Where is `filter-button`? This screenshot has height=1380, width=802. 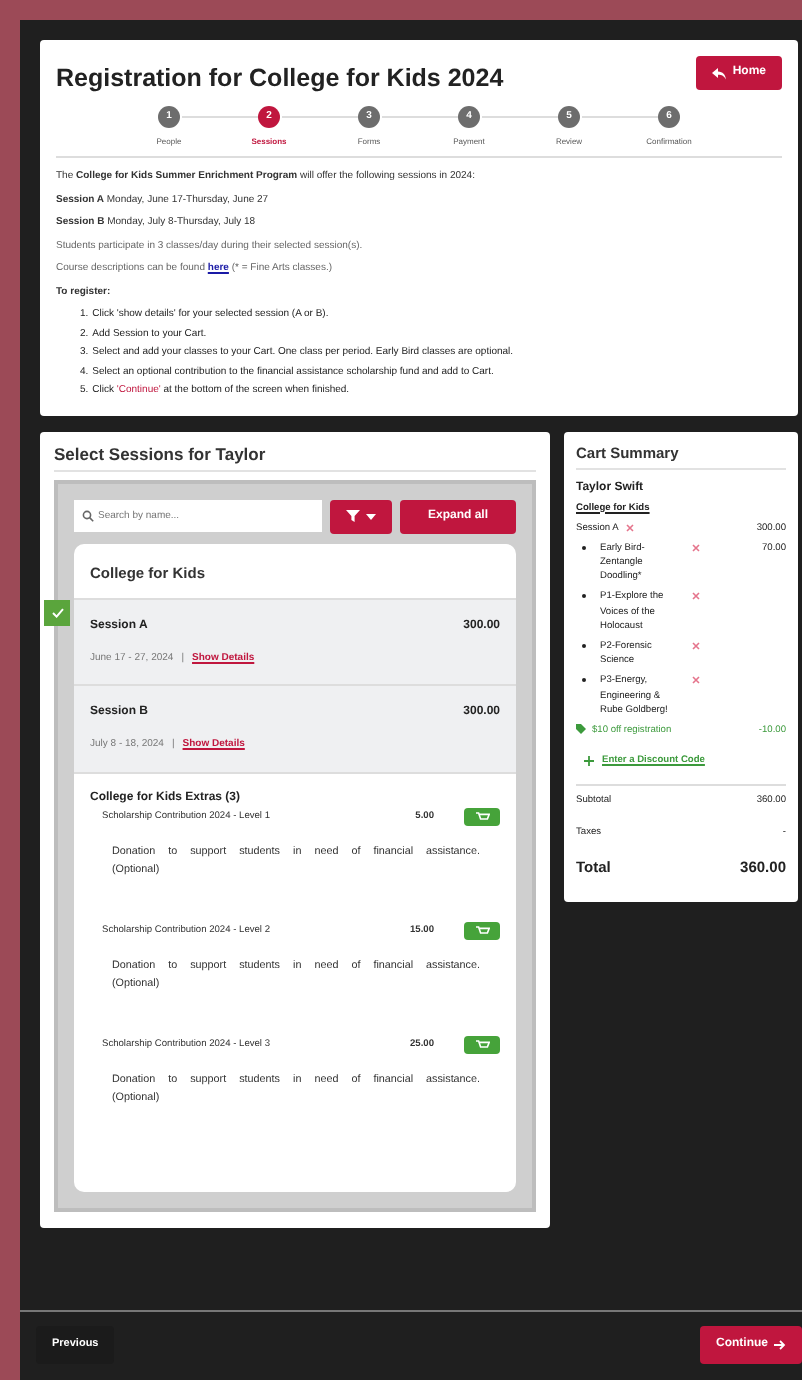
filter-button is located at coordinates (360, 516).